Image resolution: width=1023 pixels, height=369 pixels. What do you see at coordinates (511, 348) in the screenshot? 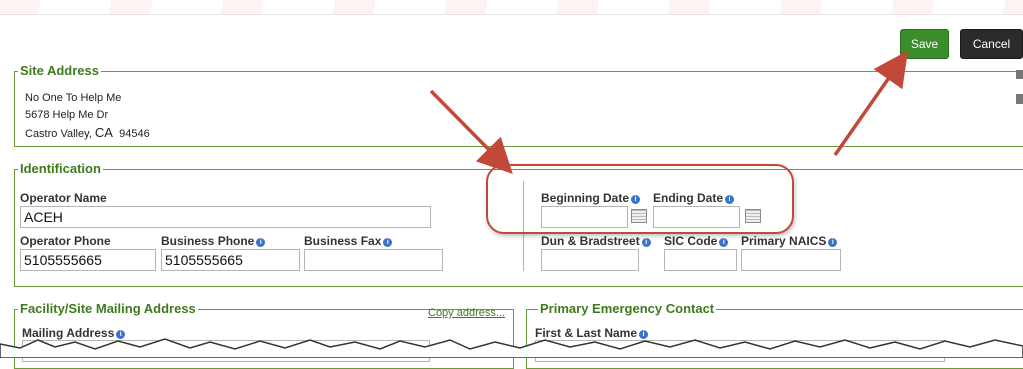
I see `torn-edge` at bounding box center [511, 348].